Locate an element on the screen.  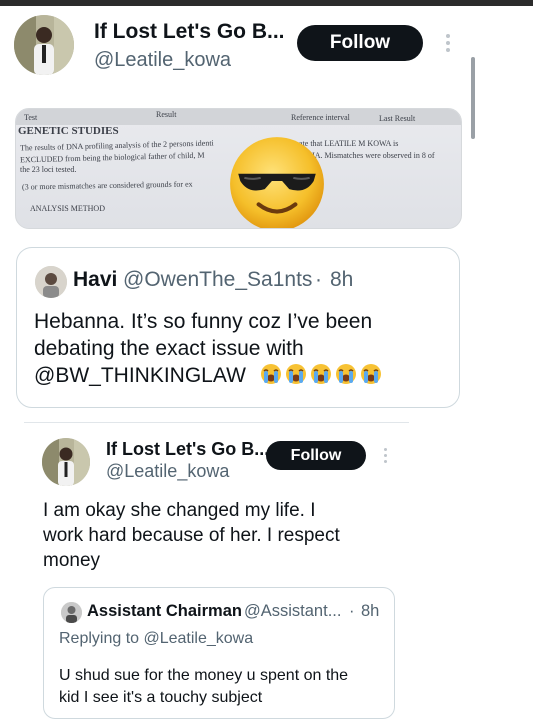
quote-author-name: Havi is located at coordinates (95, 280).